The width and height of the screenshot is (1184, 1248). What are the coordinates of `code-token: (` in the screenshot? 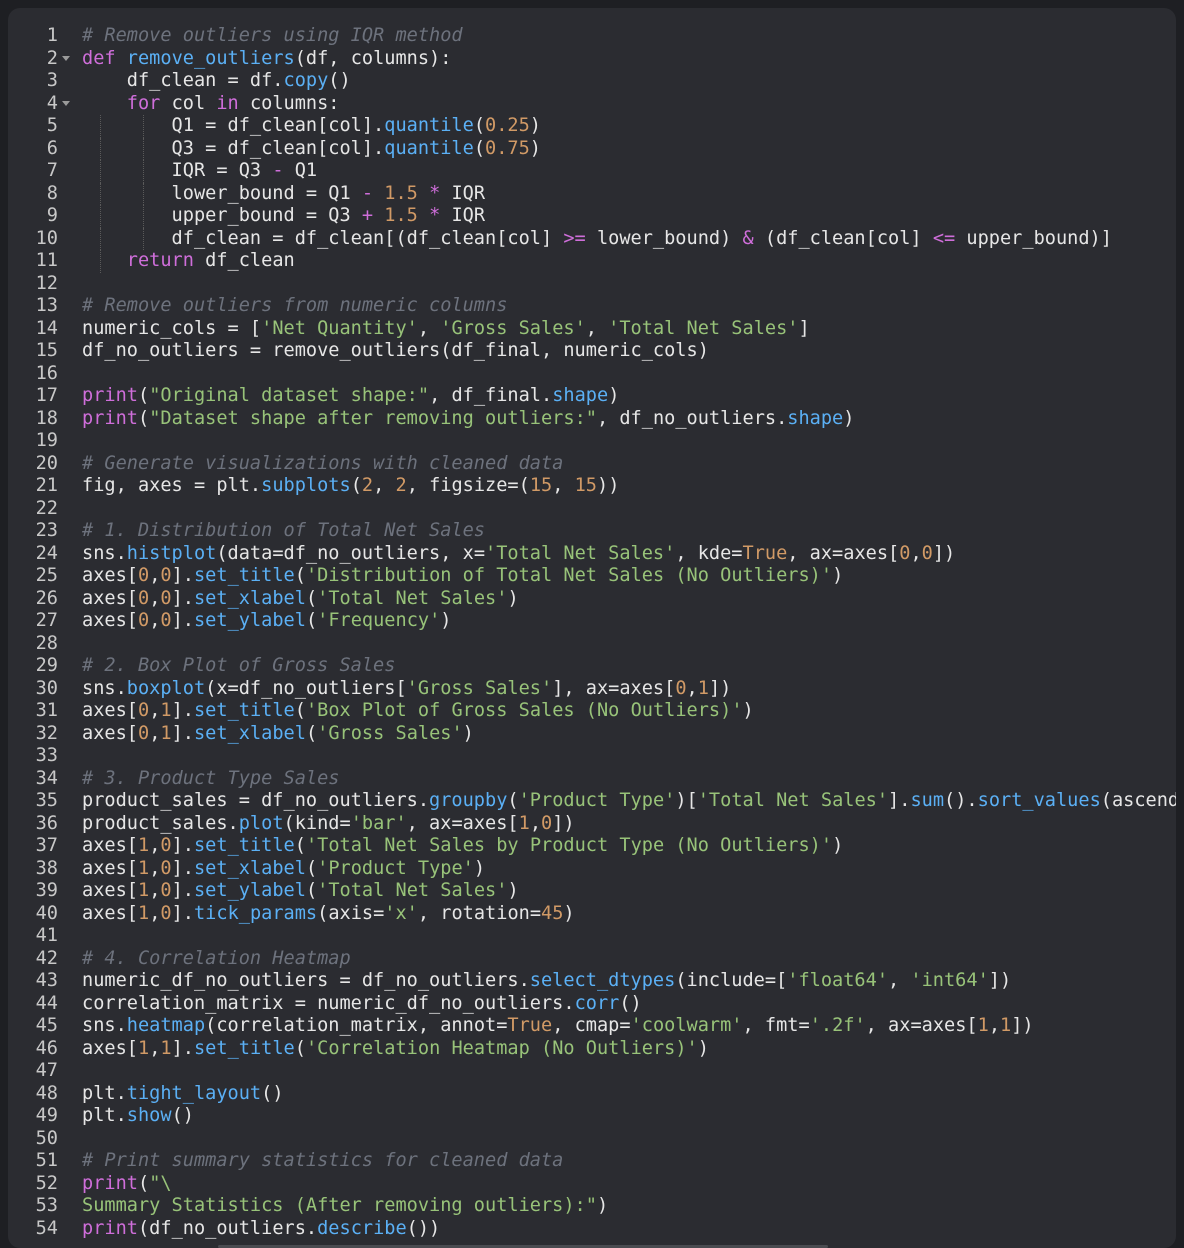 It's located at (311, 598).